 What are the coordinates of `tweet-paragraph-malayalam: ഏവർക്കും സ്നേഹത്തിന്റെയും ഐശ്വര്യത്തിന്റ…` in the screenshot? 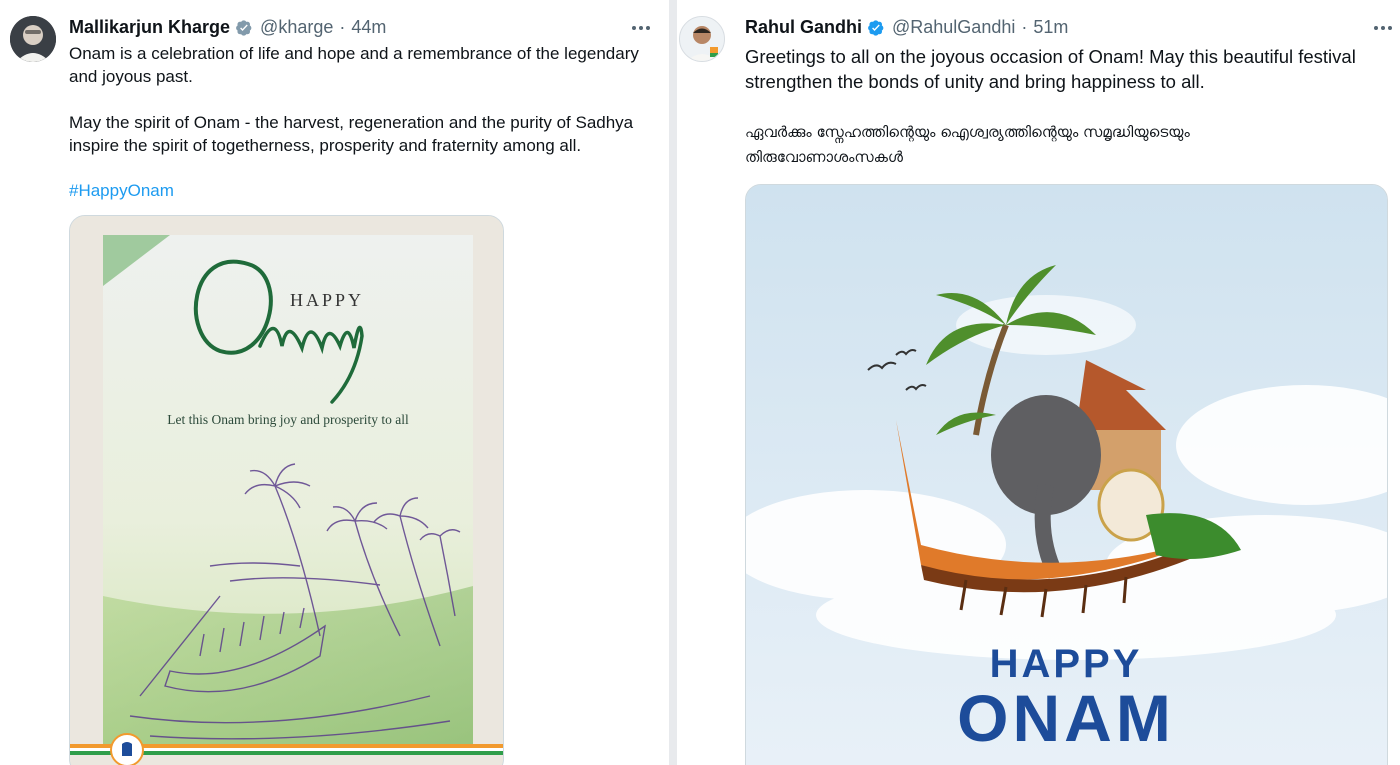 It's located at (967, 144).